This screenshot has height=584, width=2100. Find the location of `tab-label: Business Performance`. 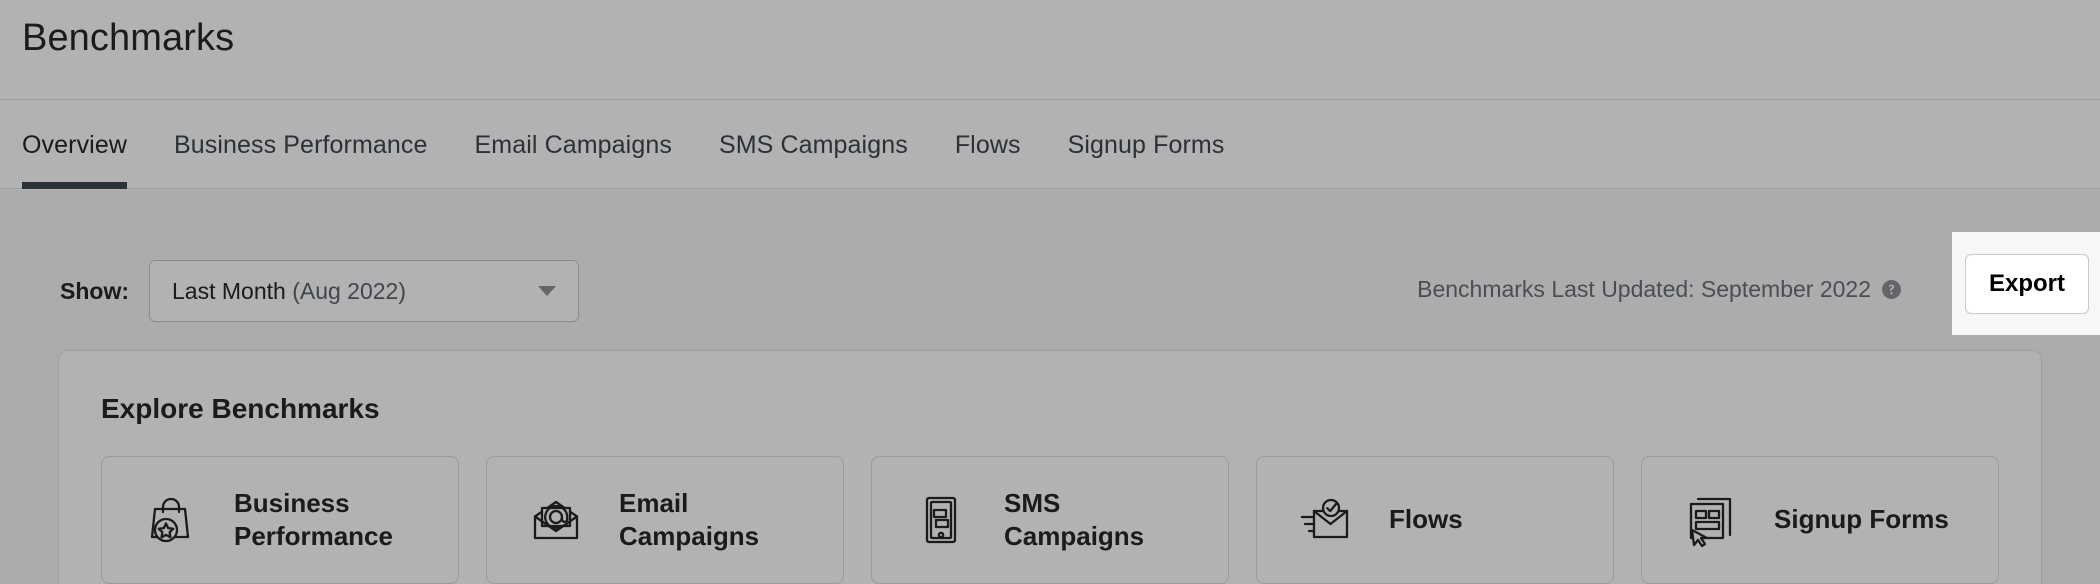

tab-label: Business Performance is located at coordinates (301, 144).